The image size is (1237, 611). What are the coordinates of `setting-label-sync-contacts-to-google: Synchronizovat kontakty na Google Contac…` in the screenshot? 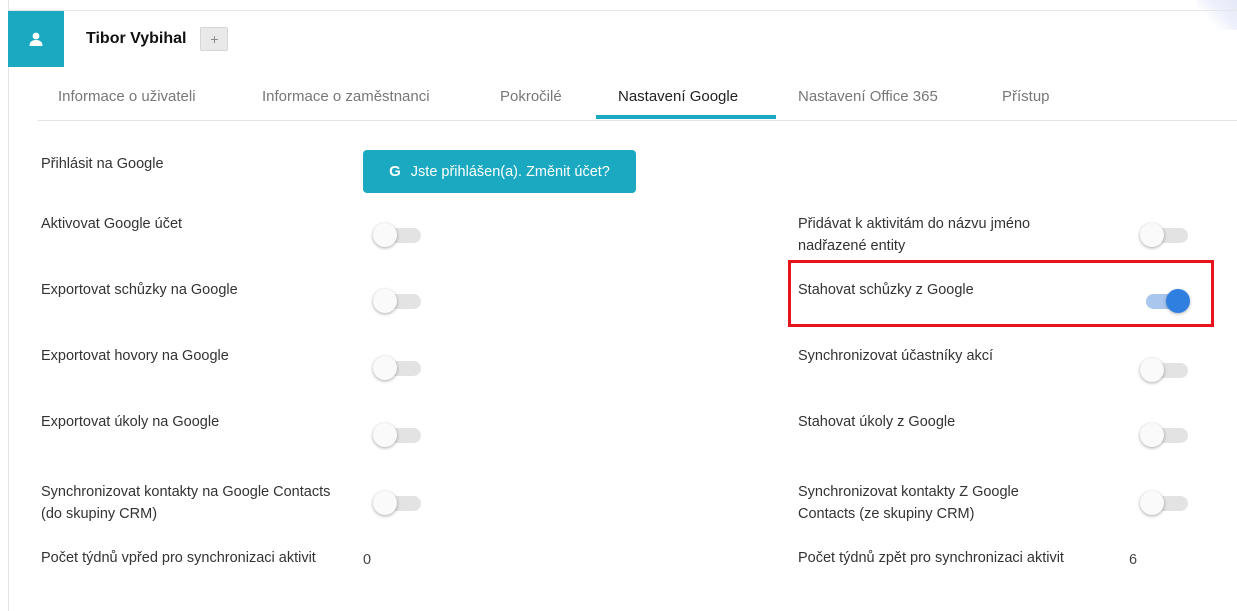 It's located at (186, 503).